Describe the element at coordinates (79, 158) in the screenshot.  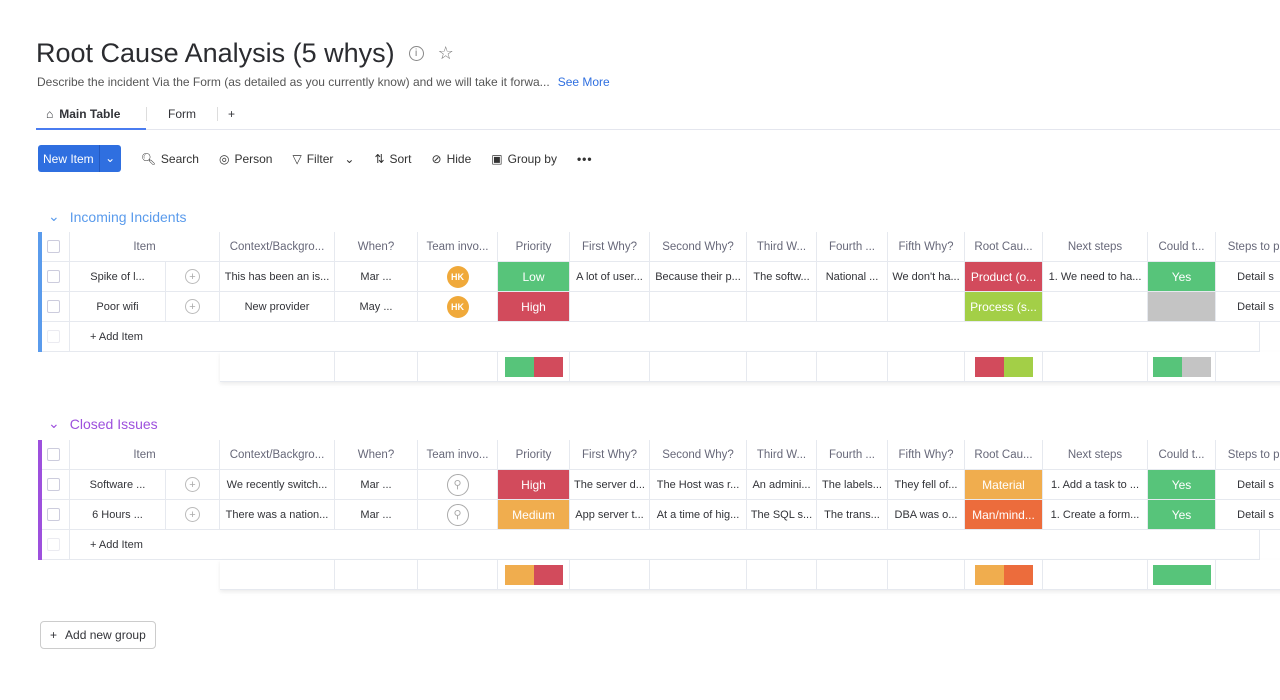
I see `new-item-button: New Item ⌄` at that location.